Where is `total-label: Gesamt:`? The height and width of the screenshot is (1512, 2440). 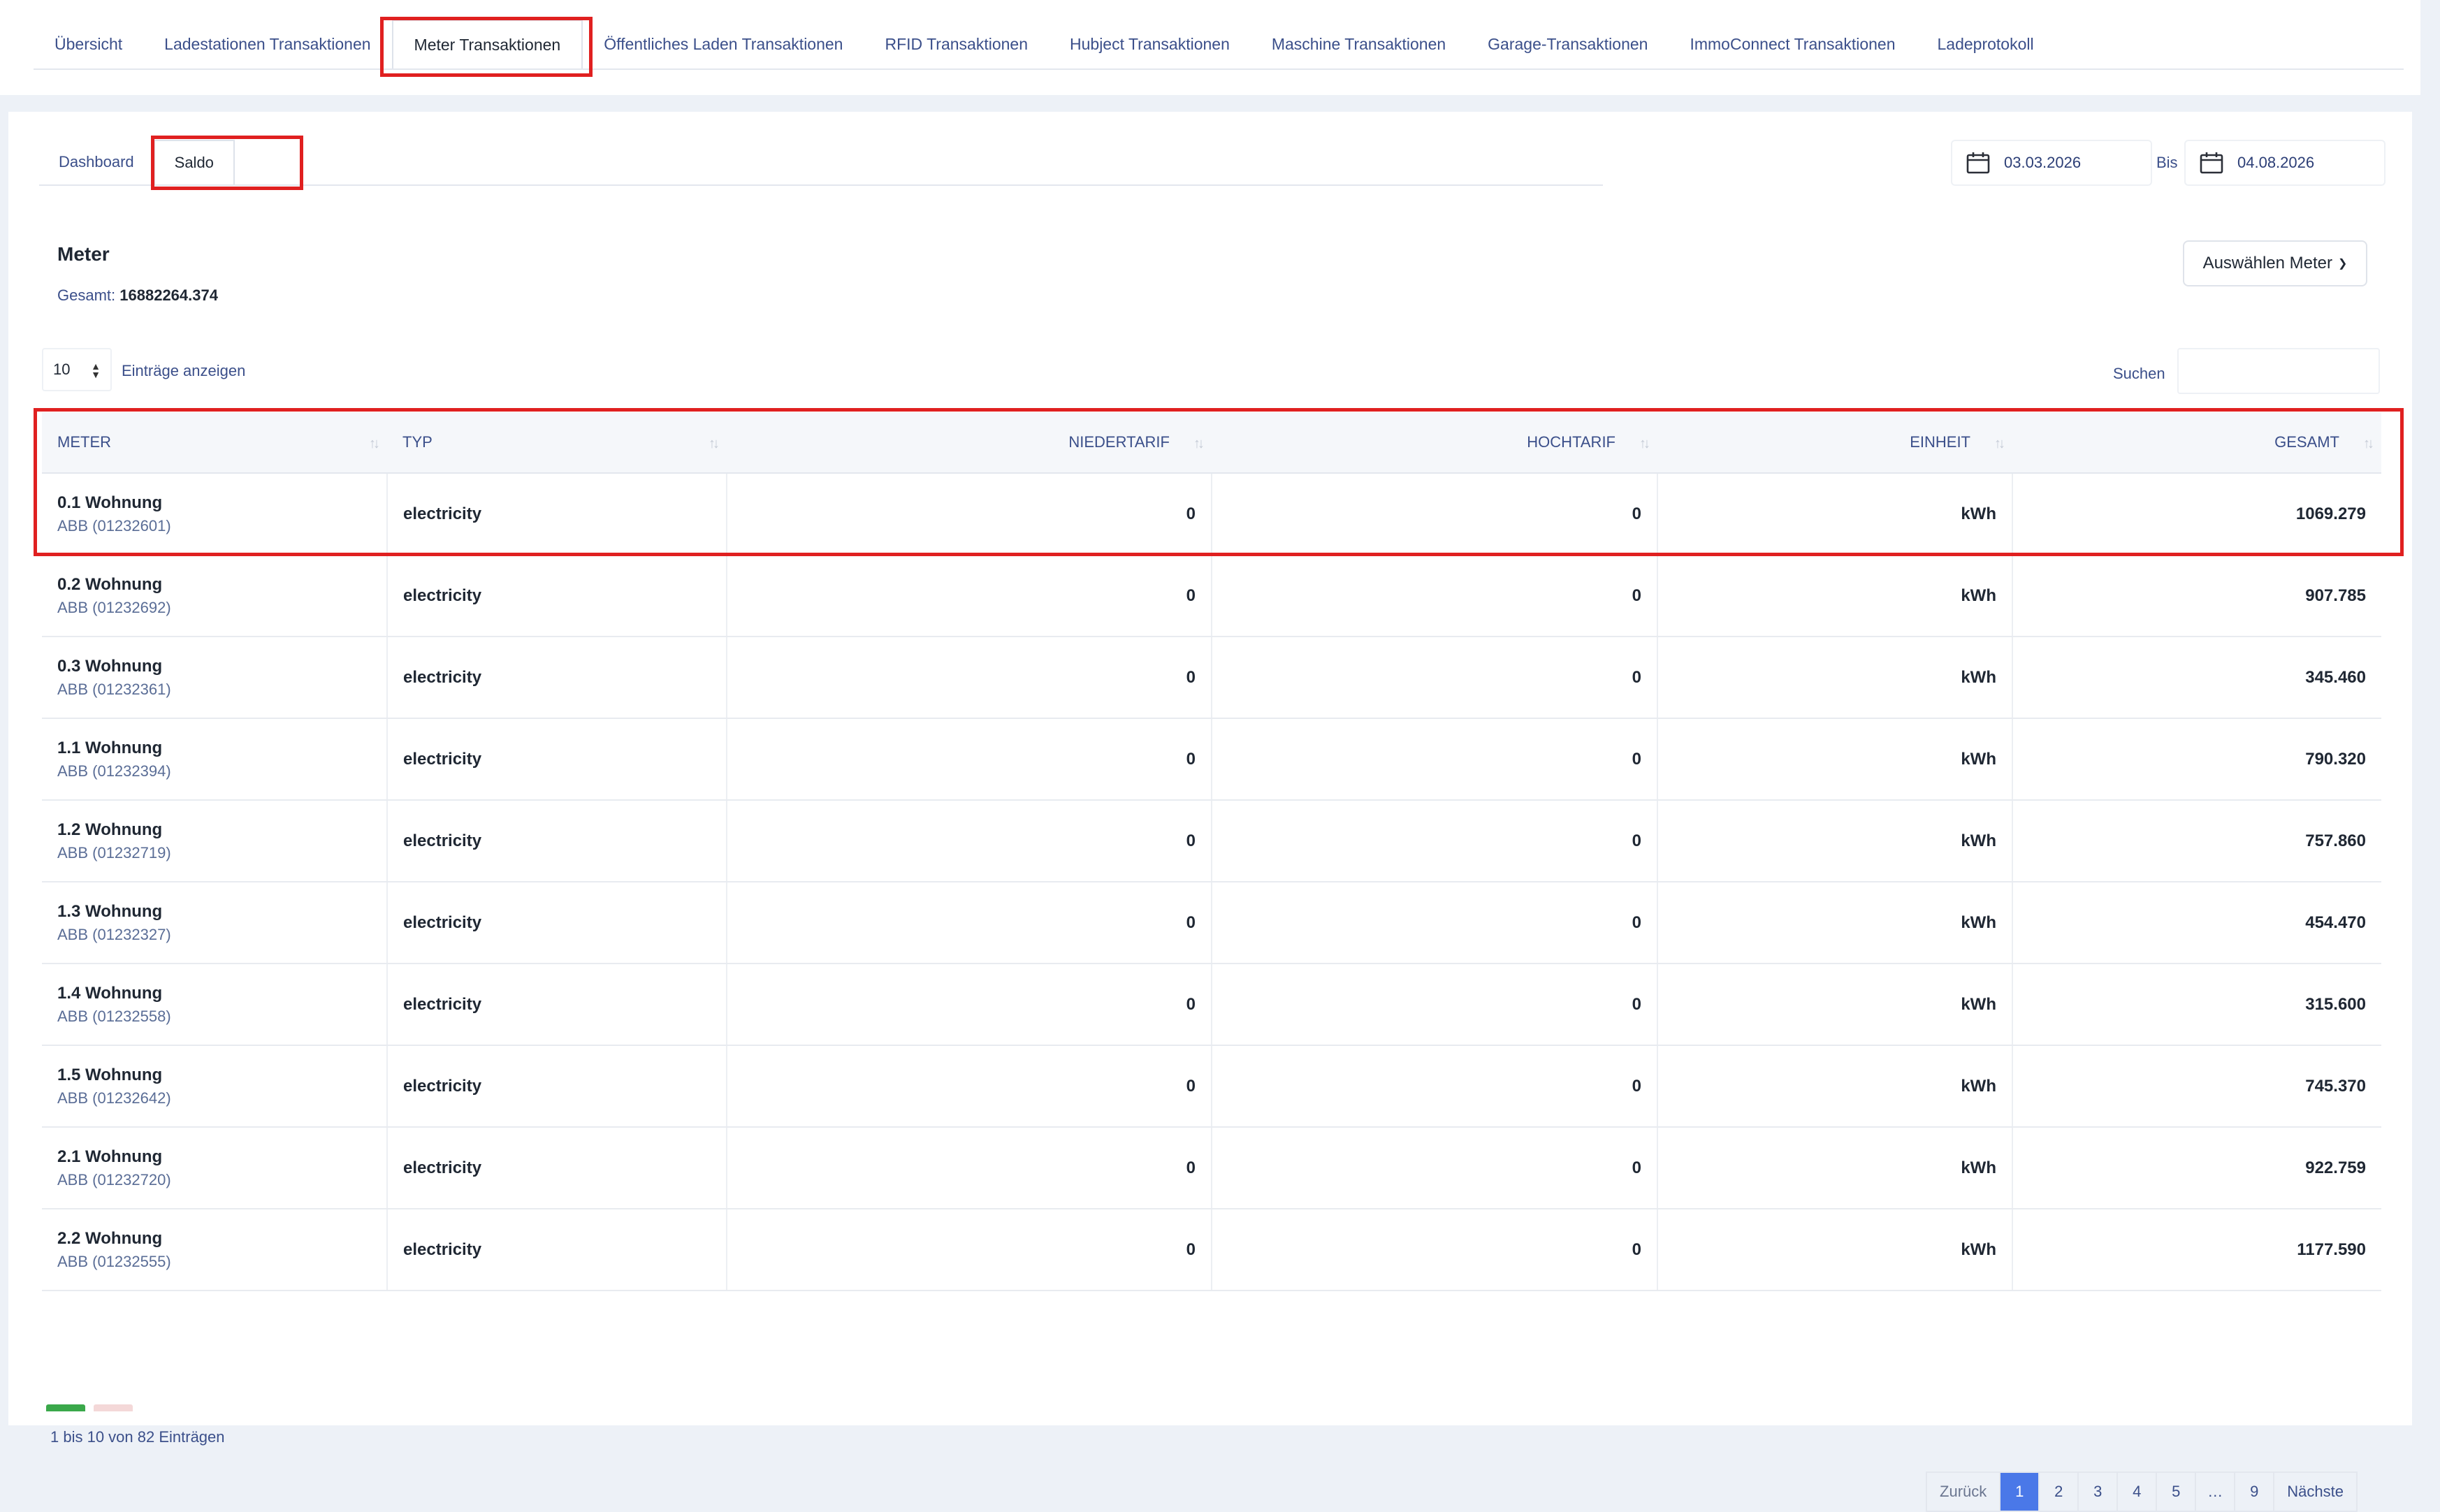 total-label: Gesamt: is located at coordinates (86, 295).